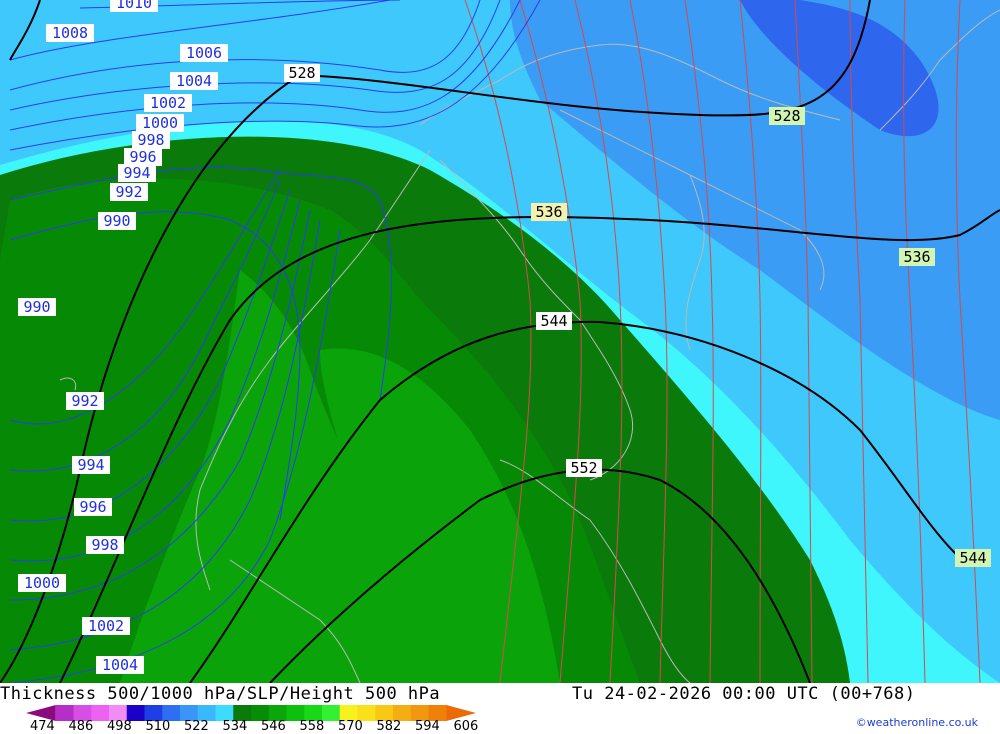  I want to click on slp-label-994: 994, so click(137, 173).